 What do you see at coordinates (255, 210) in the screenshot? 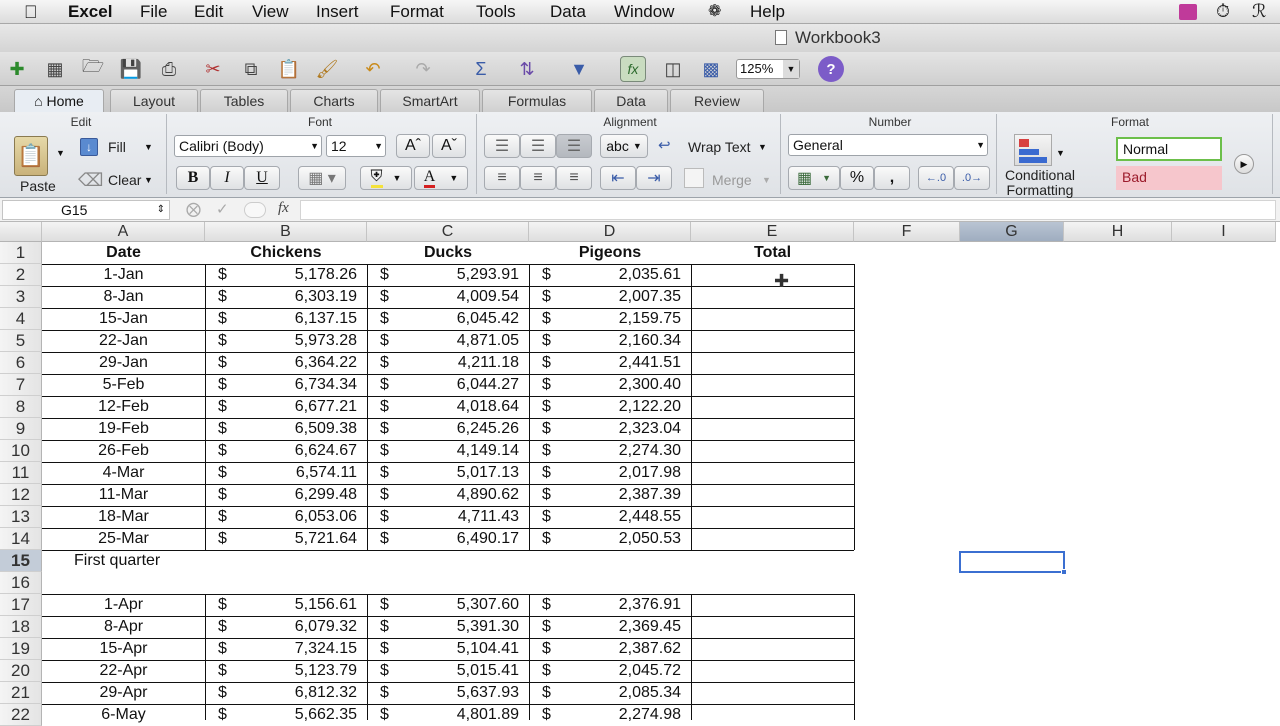
I see `function-toggle-icon` at bounding box center [255, 210].